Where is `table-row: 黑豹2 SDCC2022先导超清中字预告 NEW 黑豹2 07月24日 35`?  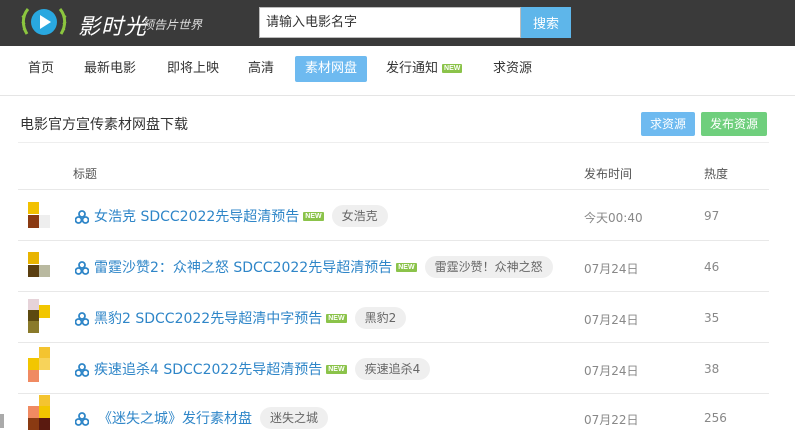
table-row: 黑豹2 SDCC2022先导超清中字预告 NEW 黑豹2 07月24日 35 is located at coordinates (397, 317).